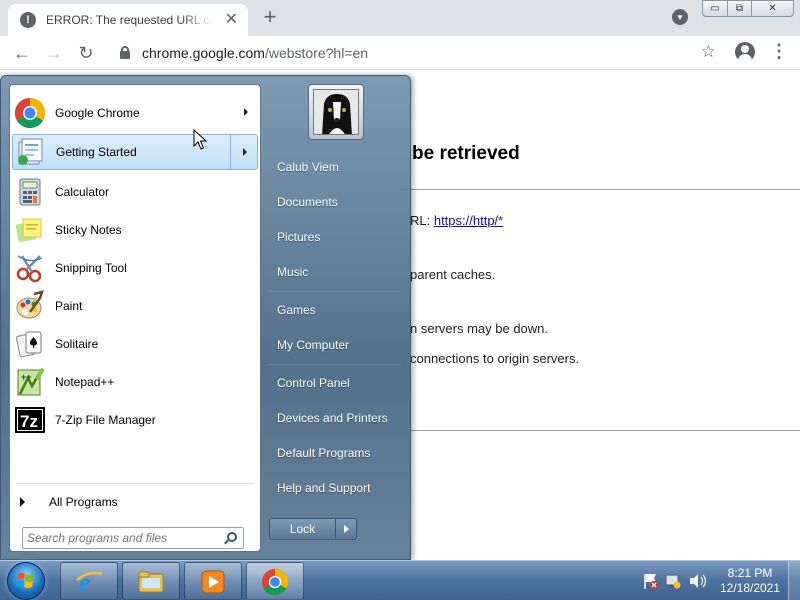 This screenshot has width=800, height=600. What do you see at coordinates (303, 529) in the screenshot?
I see `lock-label: Lock` at bounding box center [303, 529].